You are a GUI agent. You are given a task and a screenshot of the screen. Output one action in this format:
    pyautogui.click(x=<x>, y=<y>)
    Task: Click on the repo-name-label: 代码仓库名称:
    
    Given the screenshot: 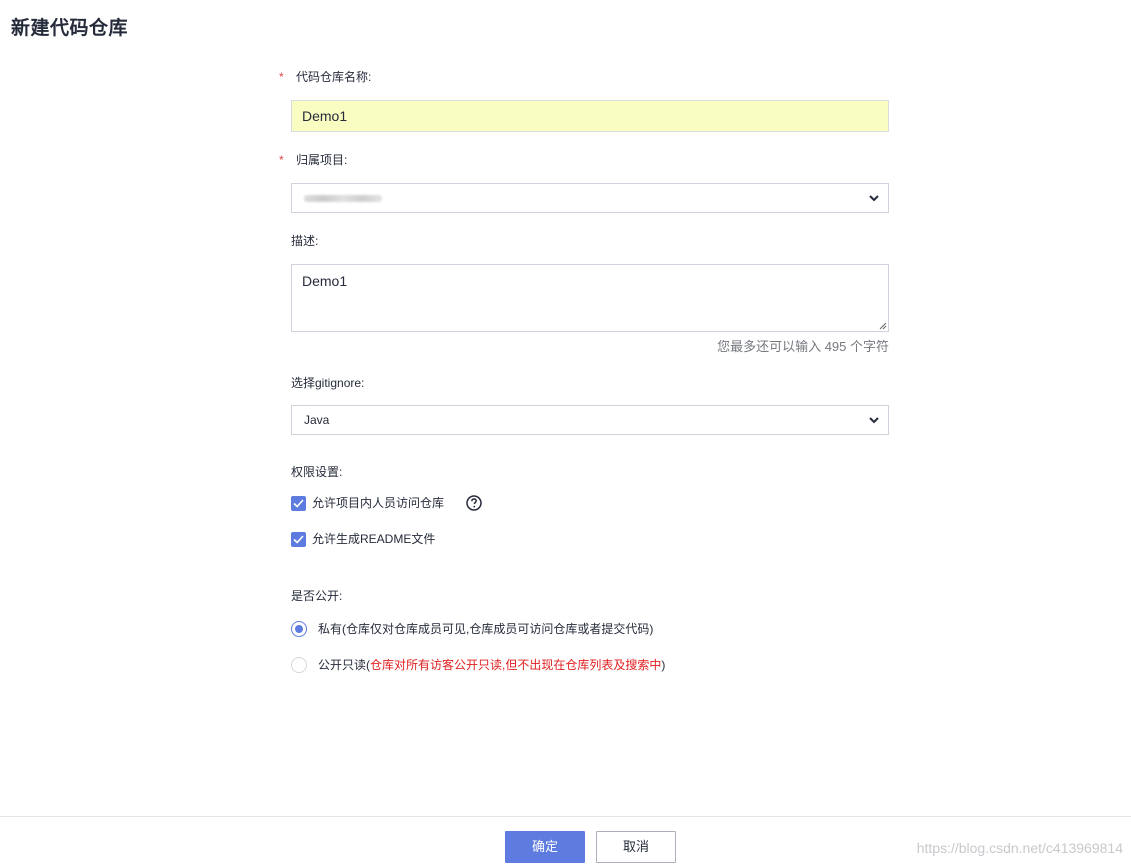 What is the action you would take?
    pyautogui.click(x=334, y=77)
    